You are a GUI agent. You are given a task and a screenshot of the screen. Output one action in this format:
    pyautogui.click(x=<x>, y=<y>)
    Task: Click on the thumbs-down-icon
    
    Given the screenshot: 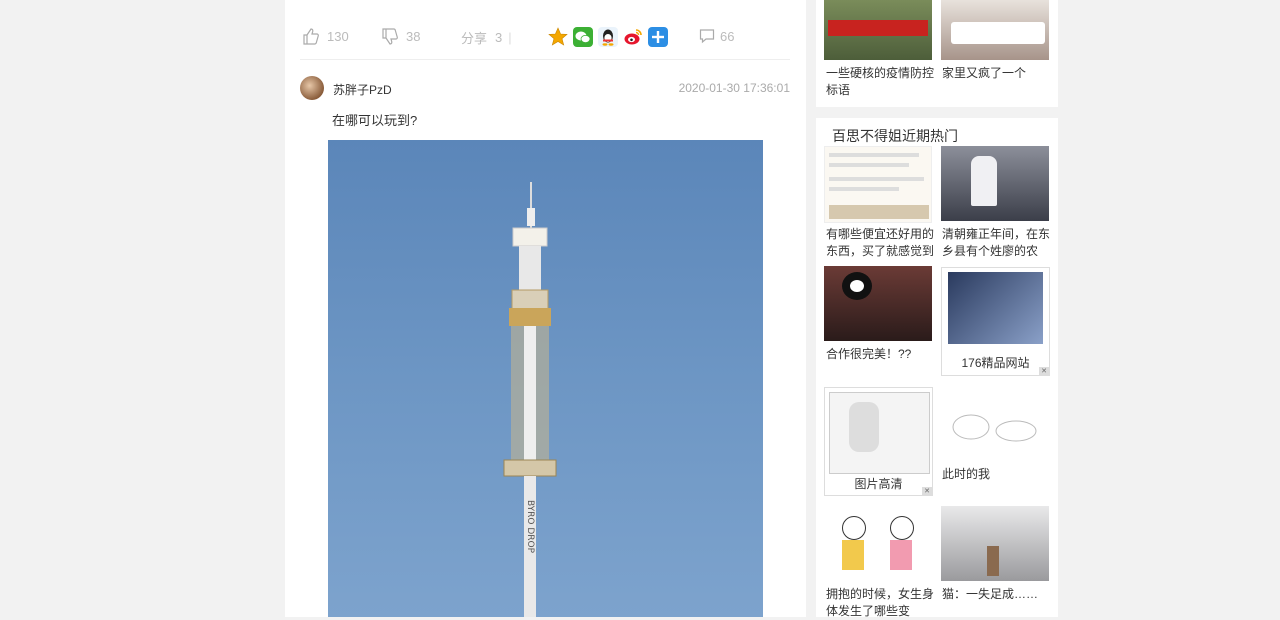 What is the action you would take?
    pyautogui.click(x=390, y=36)
    